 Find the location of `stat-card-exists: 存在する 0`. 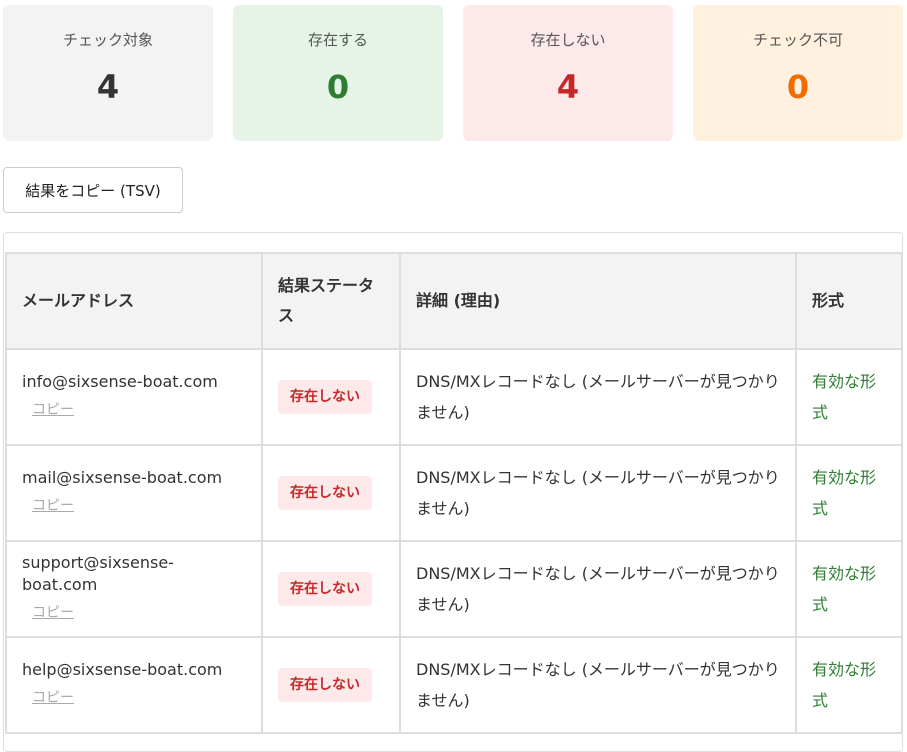

stat-card-exists: 存在する 0 is located at coordinates (338, 73).